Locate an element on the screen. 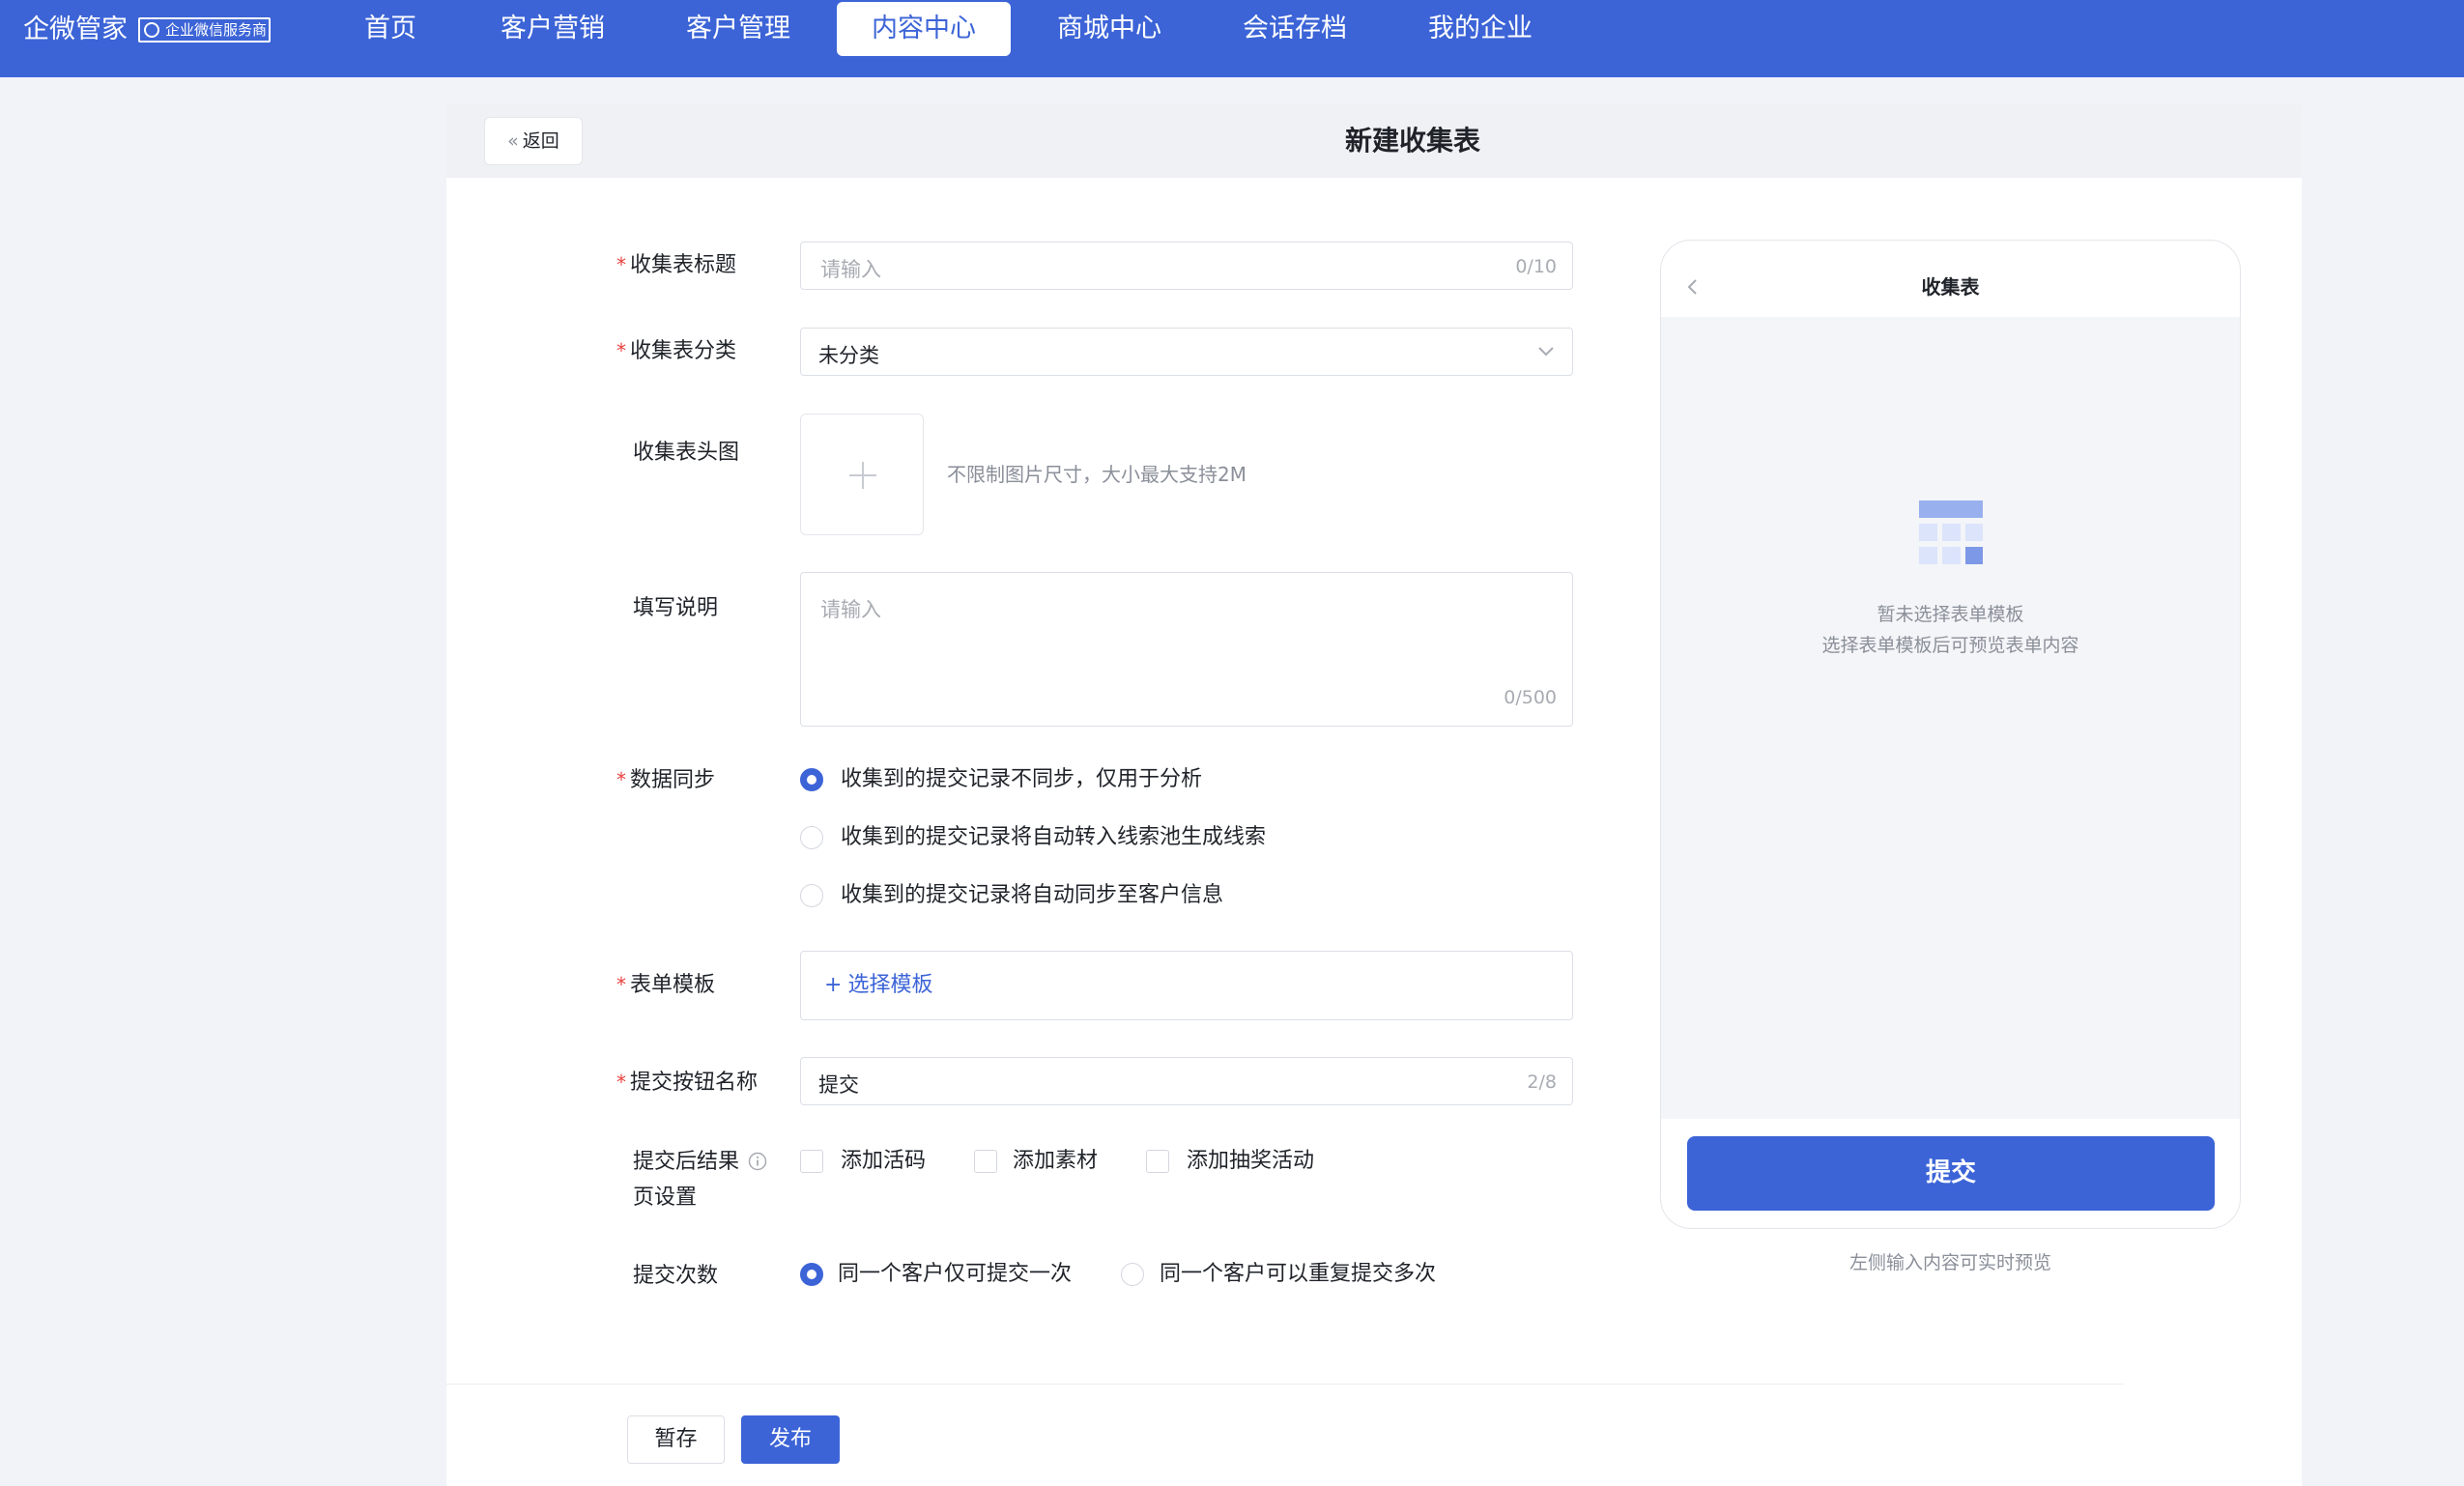 The height and width of the screenshot is (1486, 2464). desc-field-label: 填写说明 is located at coordinates (676, 608).